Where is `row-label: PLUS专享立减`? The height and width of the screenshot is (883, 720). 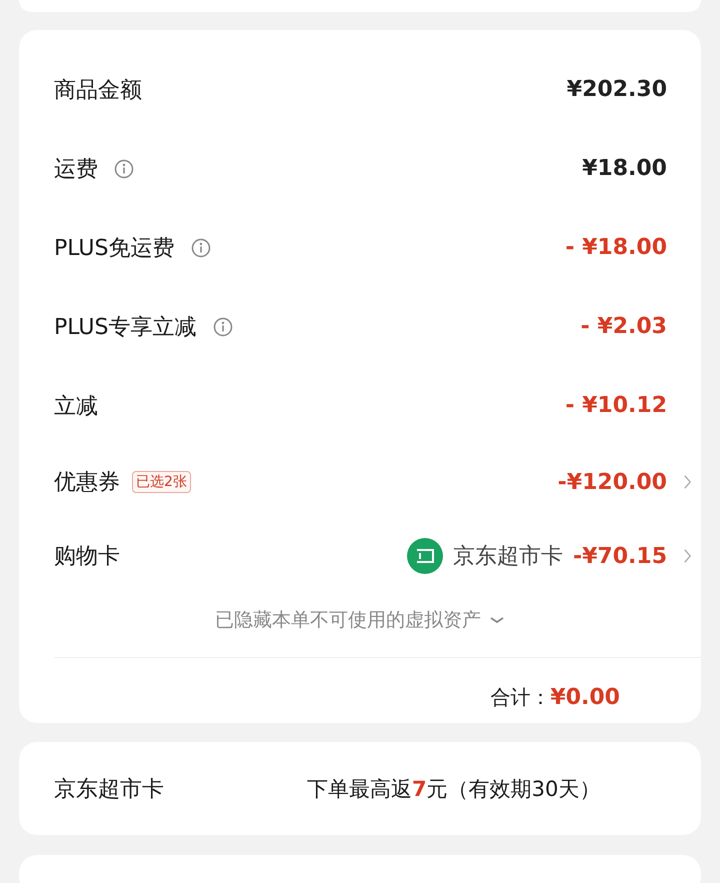
row-label: PLUS专享立减 is located at coordinates (125, 328).